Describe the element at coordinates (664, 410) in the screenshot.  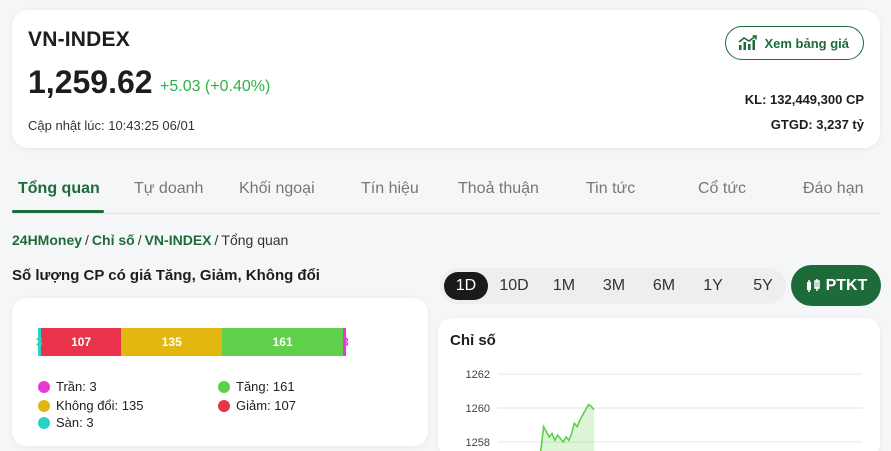
I see `index-chart: 1262 1260 1258` at that location.